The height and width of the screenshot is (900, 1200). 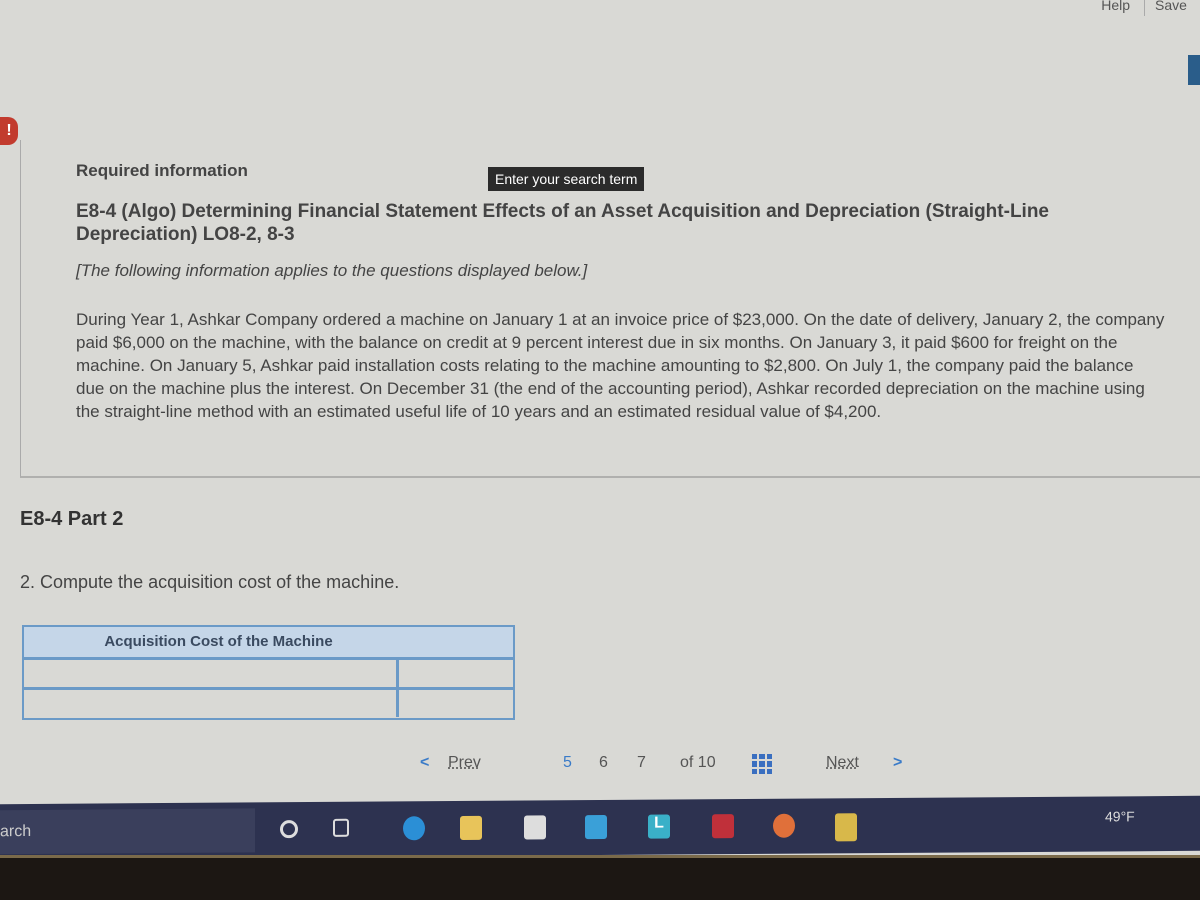 I want to click on cortana-icon, so click(x=289, y=829).